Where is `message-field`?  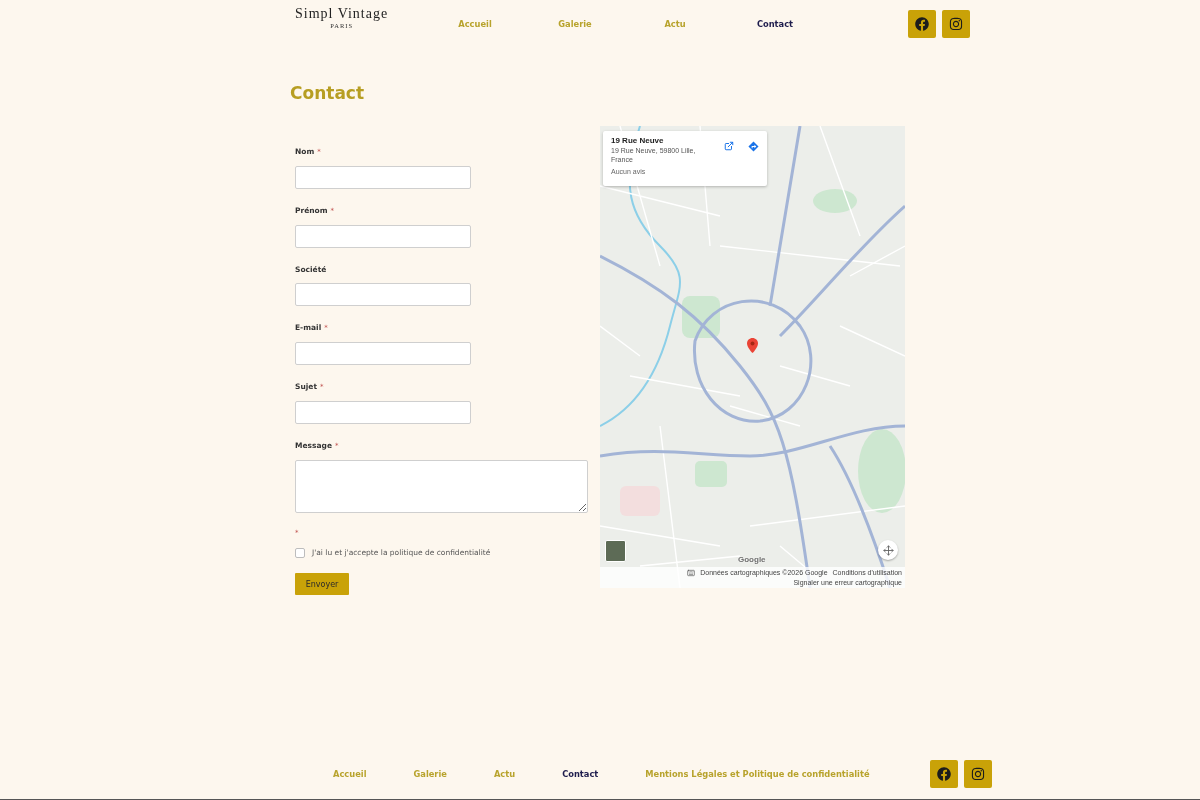 message-field is located at coordinates (441, 486).